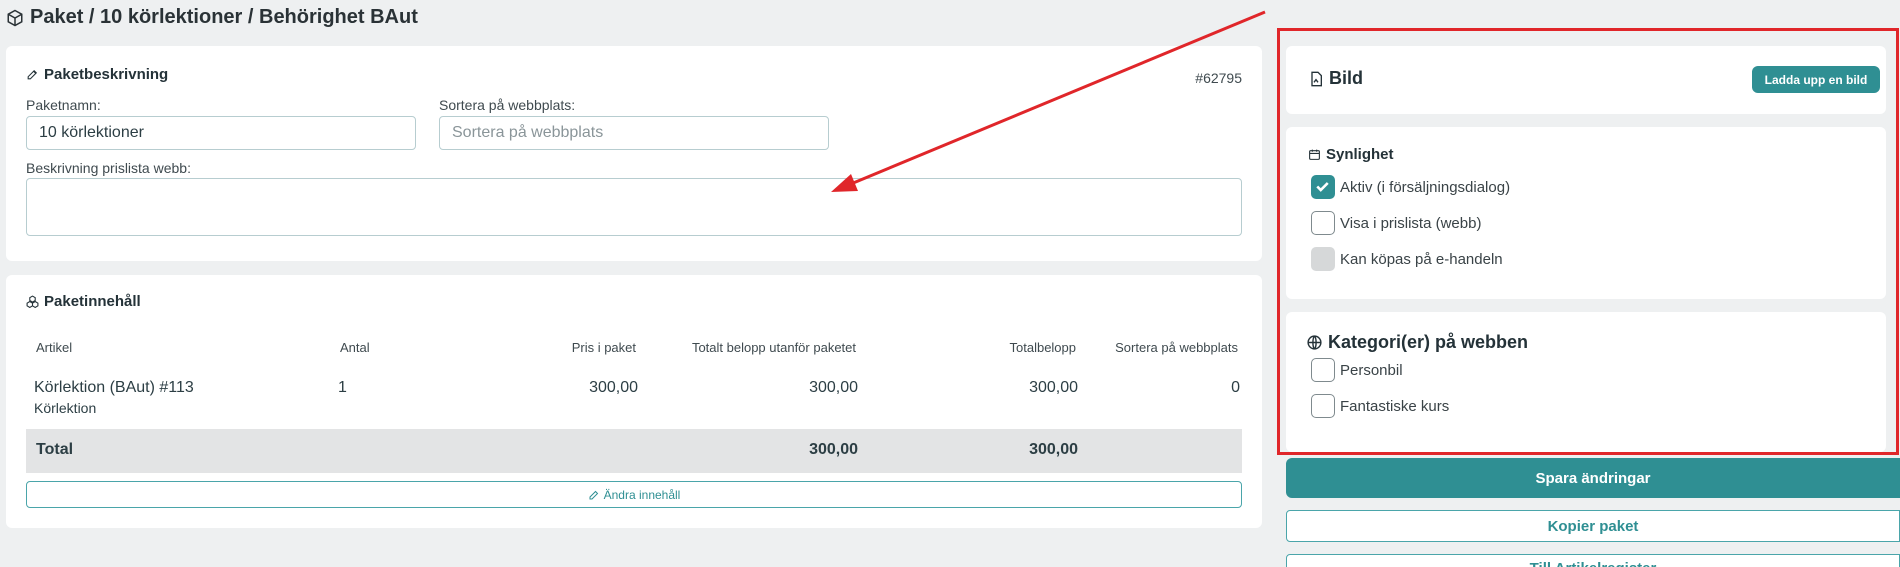  I want to click on description-section-title: Paketbeskrivning, so click(97, 74).